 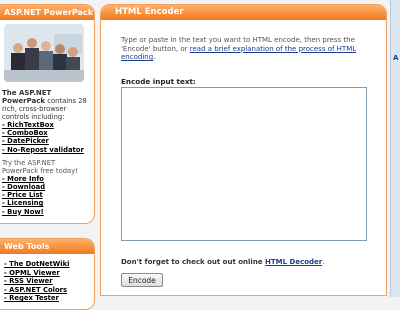 I want to click on link-norepost-validator: - No-Repost validator, so click(x=43, y=150).